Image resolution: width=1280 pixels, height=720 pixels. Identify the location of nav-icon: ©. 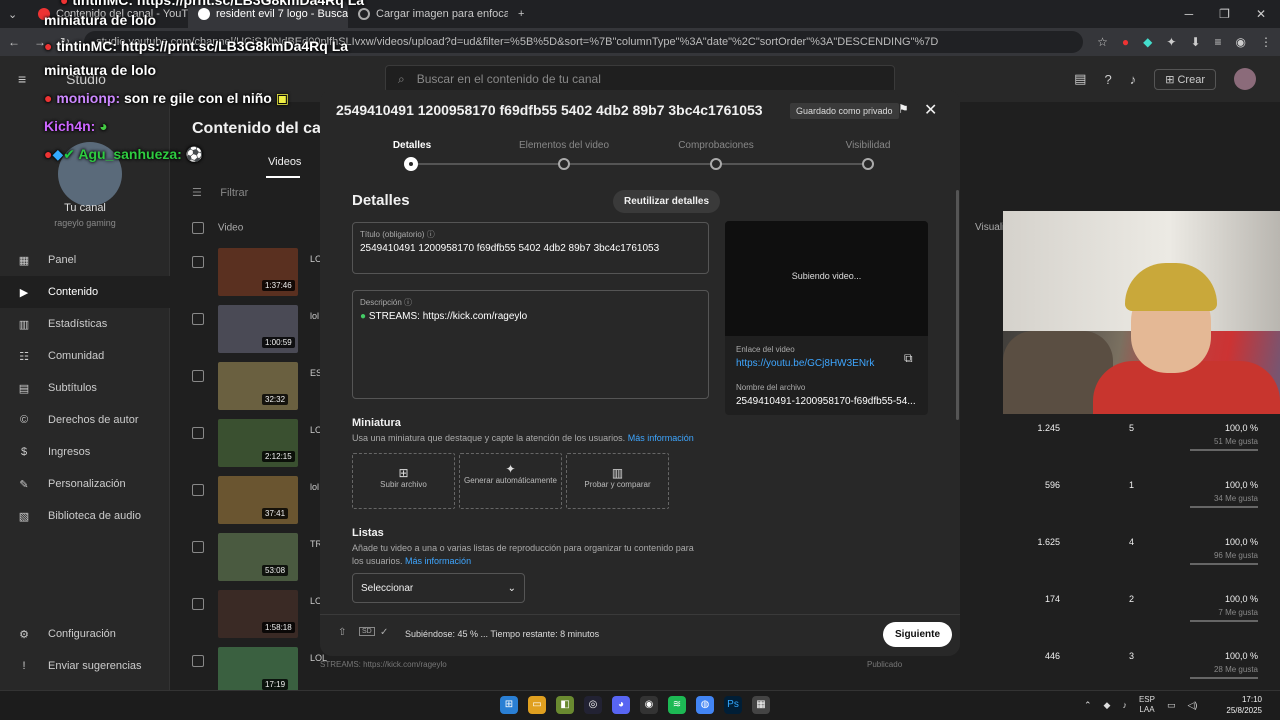
(24, 420).